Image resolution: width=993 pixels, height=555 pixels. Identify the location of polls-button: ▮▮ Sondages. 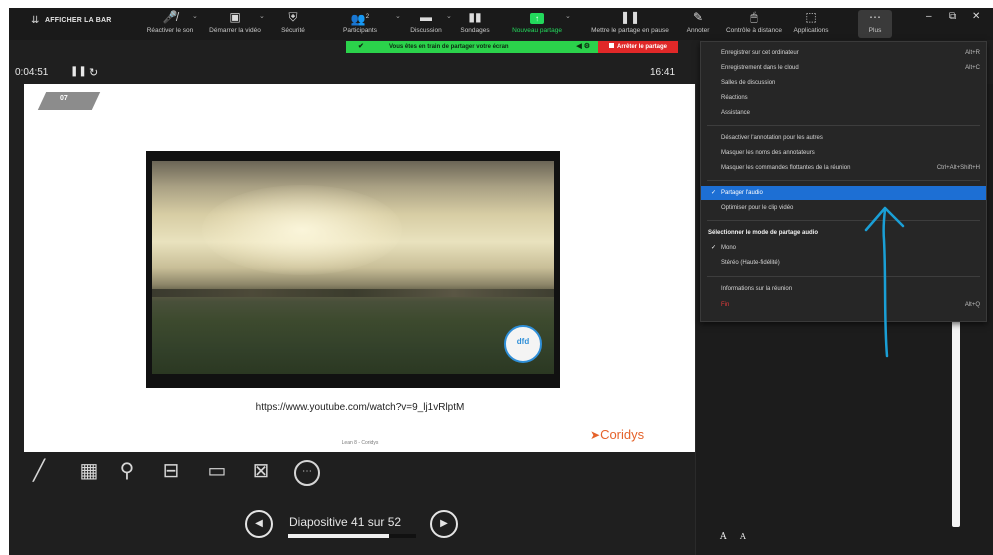
(475, 24).